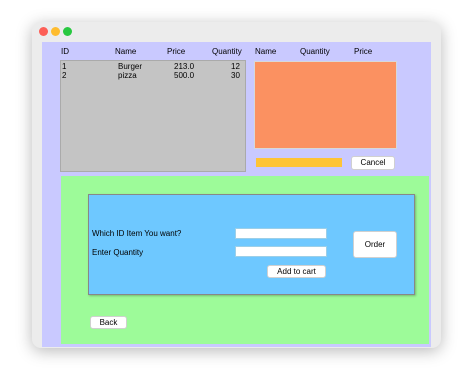 Image resolution: width=474 pixels, height=392 pixels. I want to click on item-id: 1, so click(64, 66).